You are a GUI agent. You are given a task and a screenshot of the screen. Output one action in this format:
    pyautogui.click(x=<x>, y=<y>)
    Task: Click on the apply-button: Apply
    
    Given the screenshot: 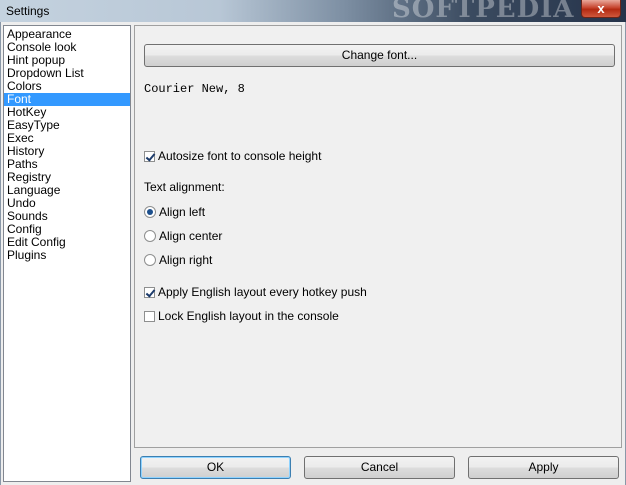 What is the action you would take?
    pyautogui.click(x=543, y=467)
    